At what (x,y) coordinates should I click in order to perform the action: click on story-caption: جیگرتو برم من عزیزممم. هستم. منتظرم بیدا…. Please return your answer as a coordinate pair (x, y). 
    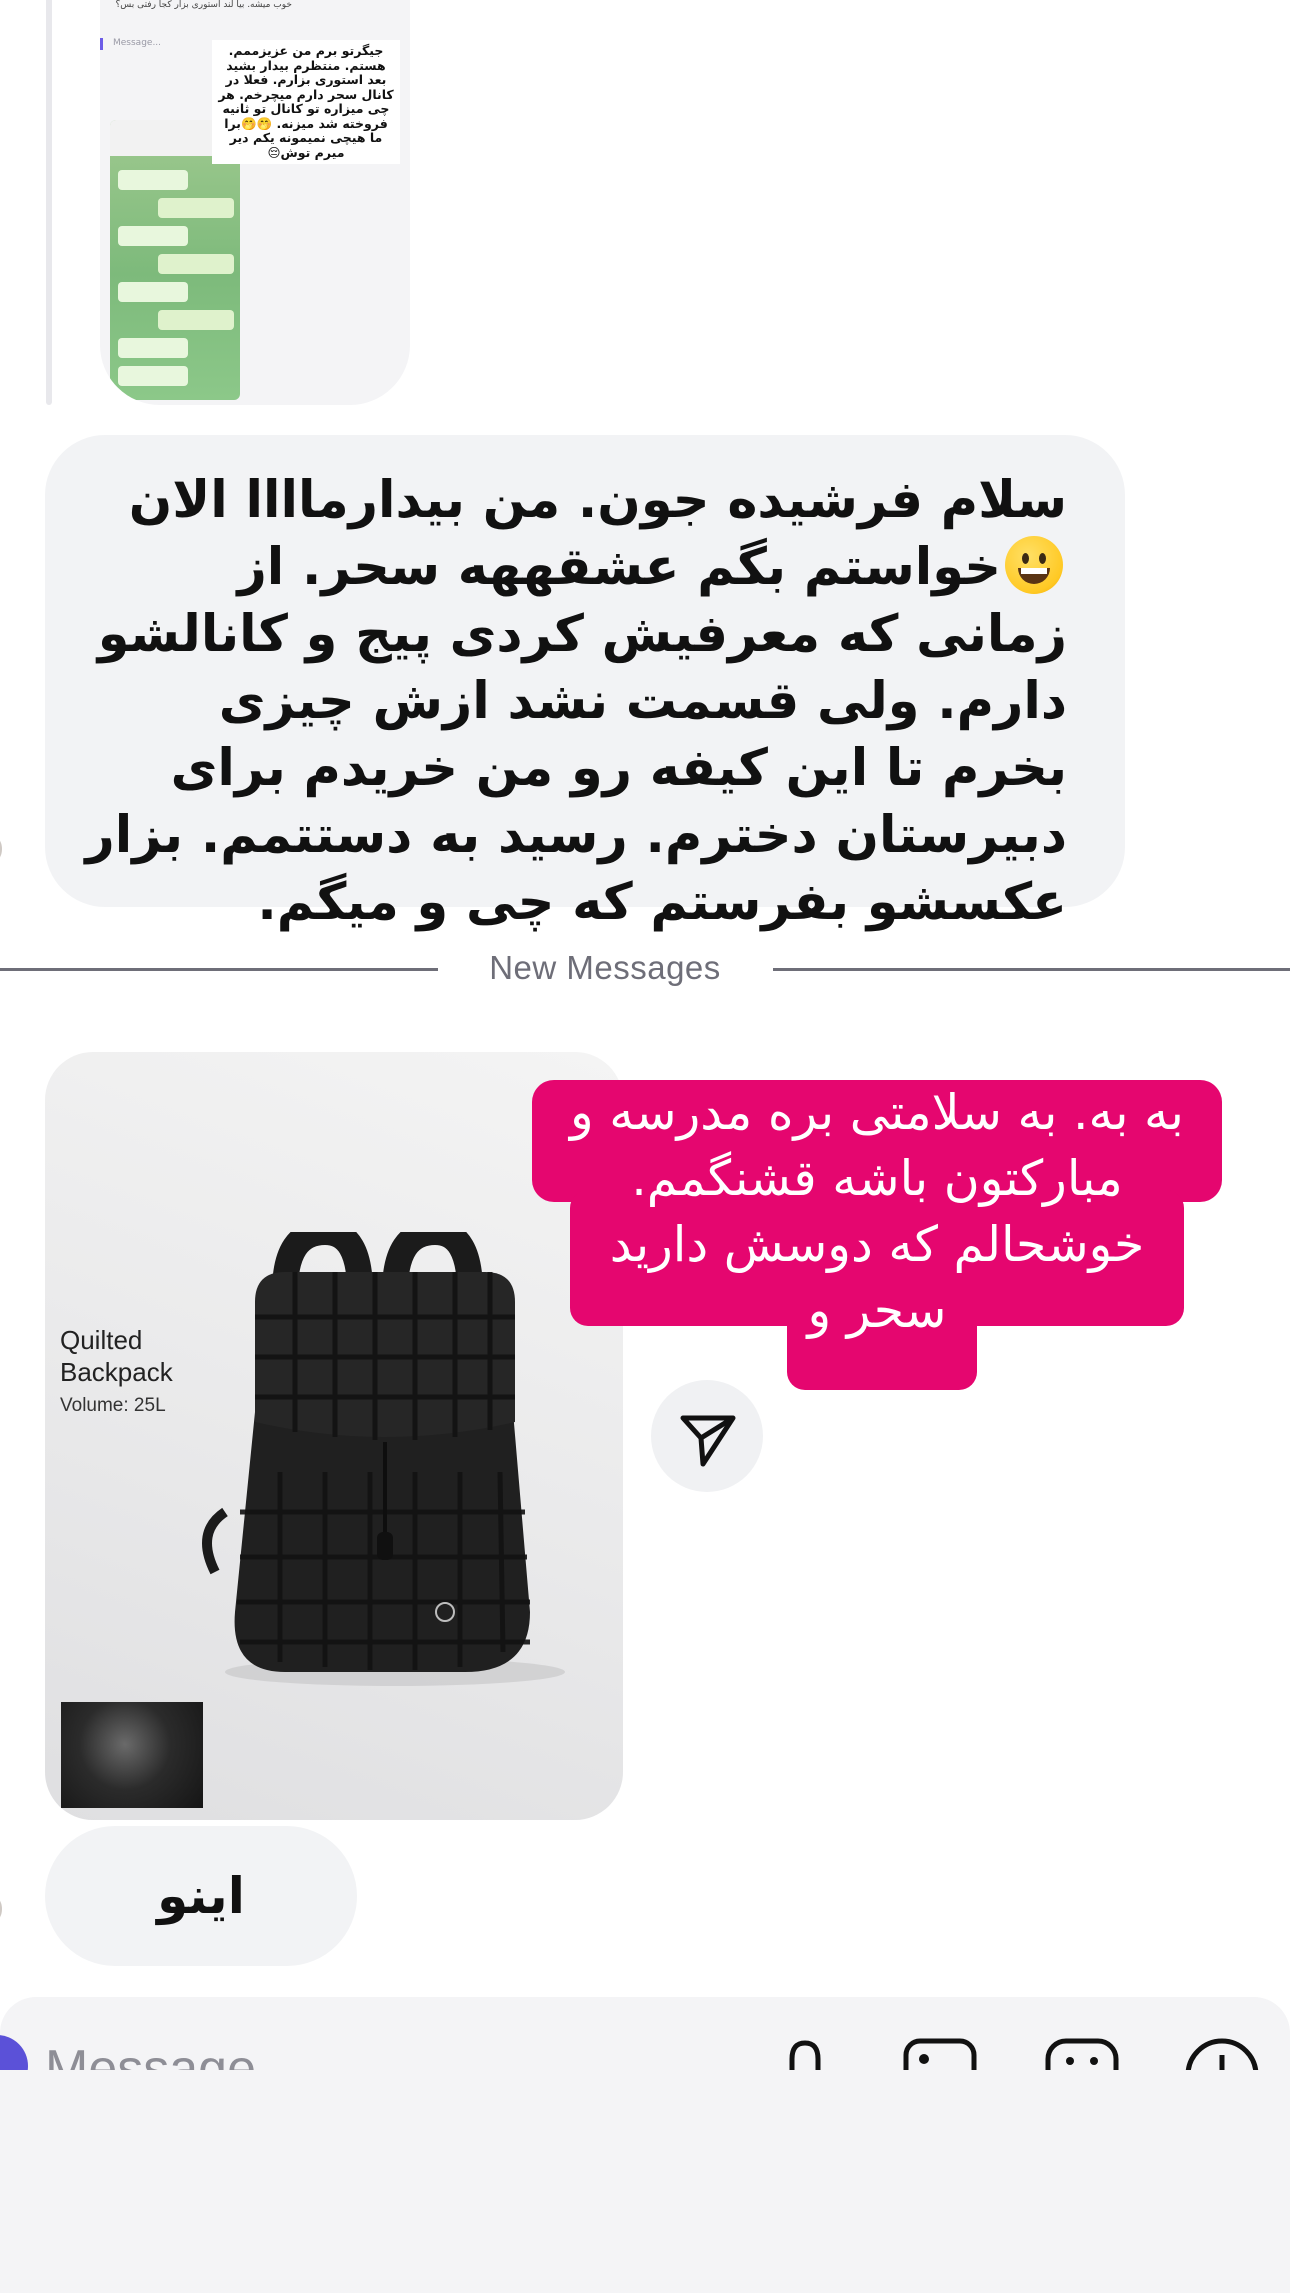
    Looking at the image, I should click on (306, 102).